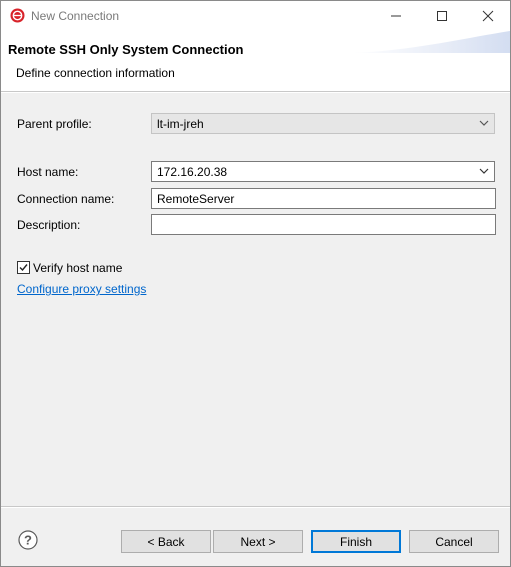 This screenshot has width=511, height=567. Describe the element at coordinates (66, 199) in the screenshot. I see `connection-name-label: Connection name:` at that location.